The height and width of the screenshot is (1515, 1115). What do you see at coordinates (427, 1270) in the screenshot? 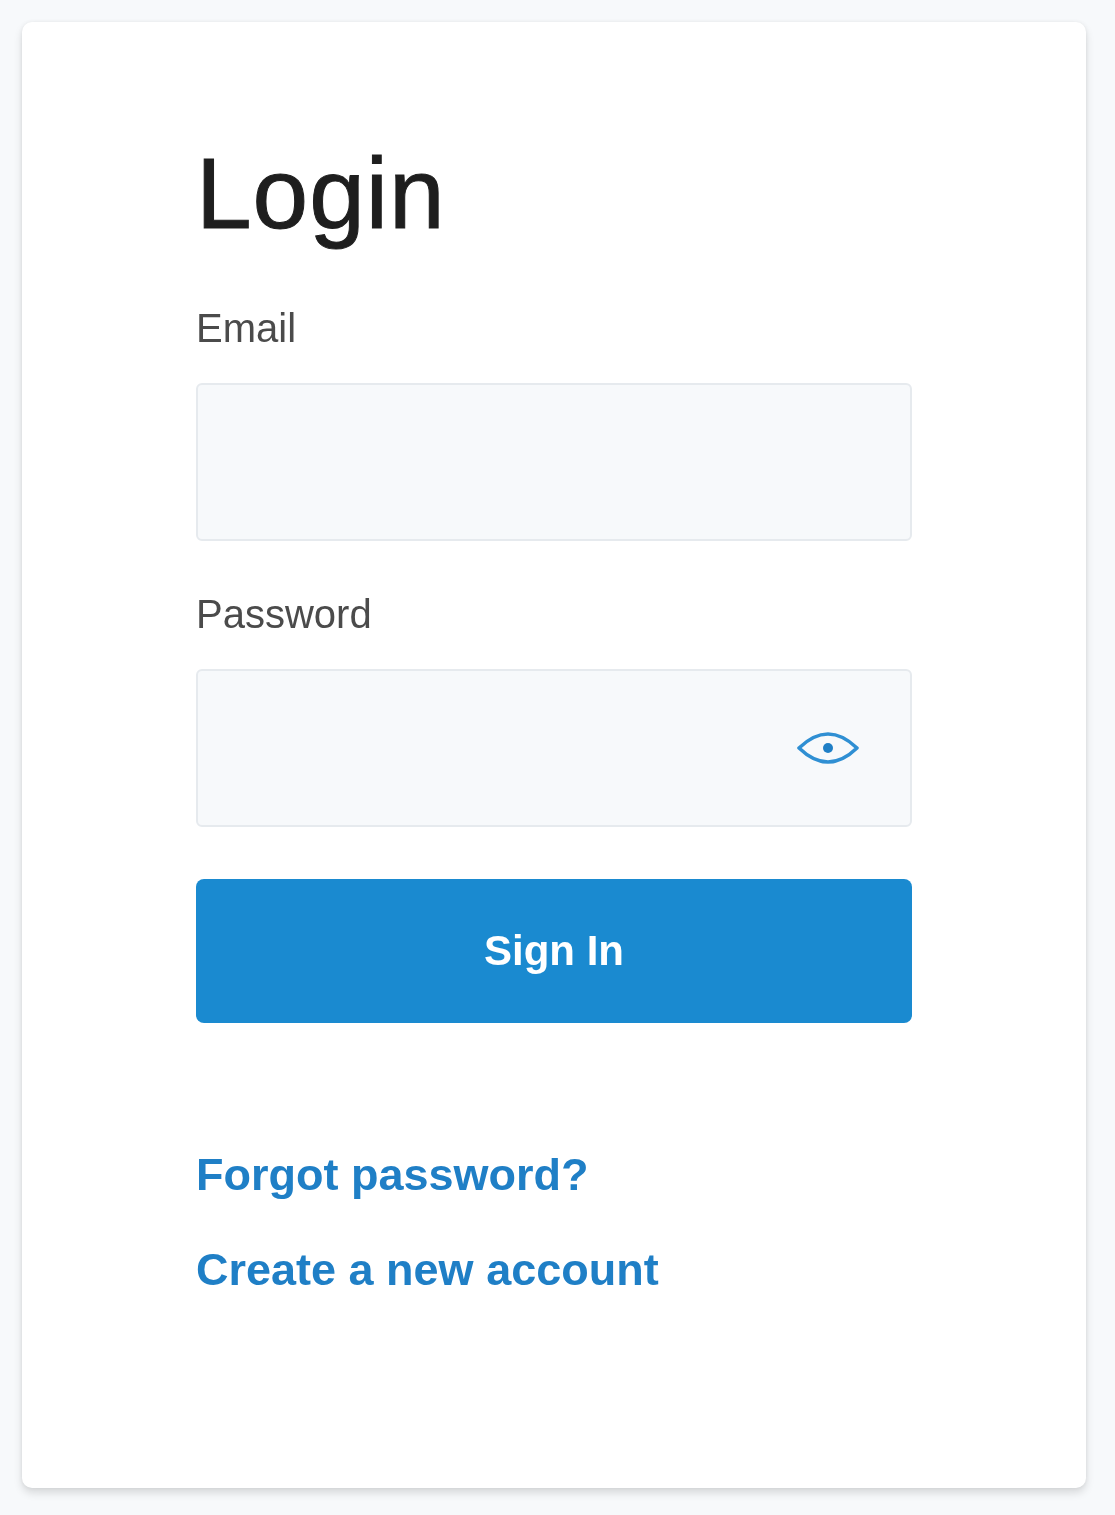
I see `text-link: Create a new account` at bounding box center [427, 1270].